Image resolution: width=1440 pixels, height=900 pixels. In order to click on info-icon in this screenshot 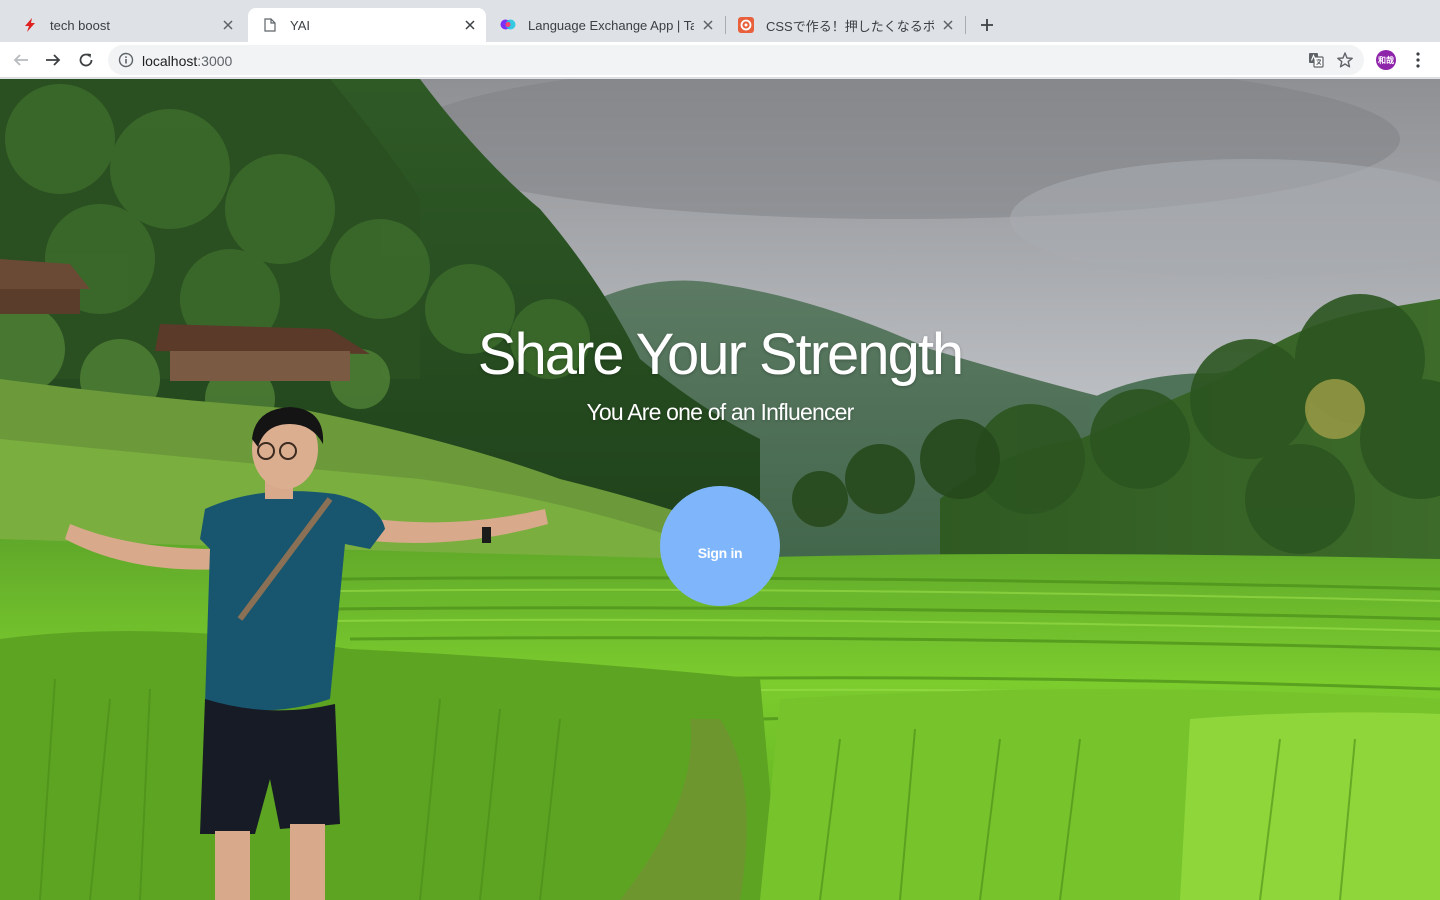, I will do `click(126, 60)`.